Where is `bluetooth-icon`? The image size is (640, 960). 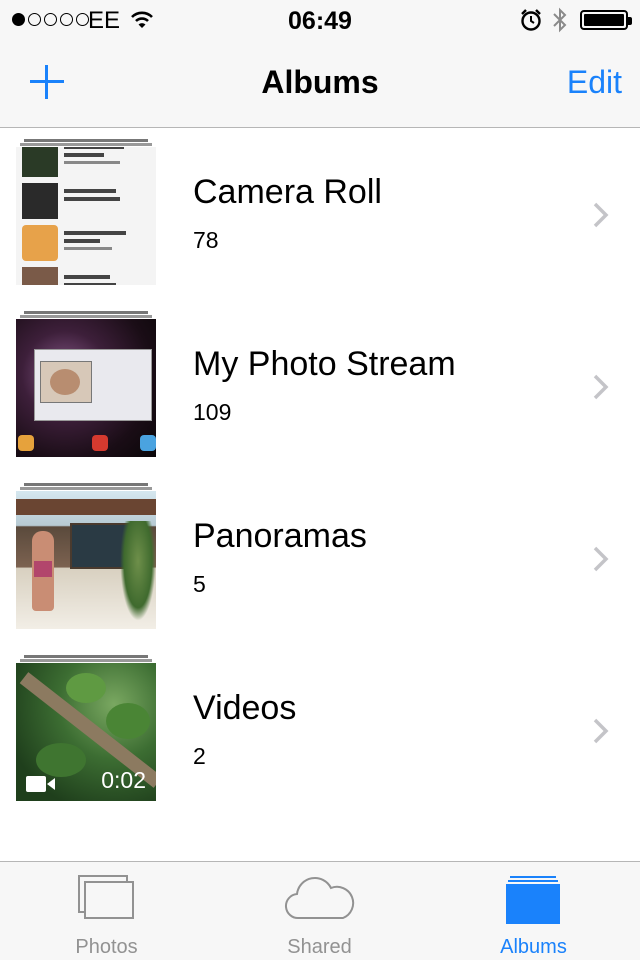 bluetooth-icon is located at coordinates (560, 20).